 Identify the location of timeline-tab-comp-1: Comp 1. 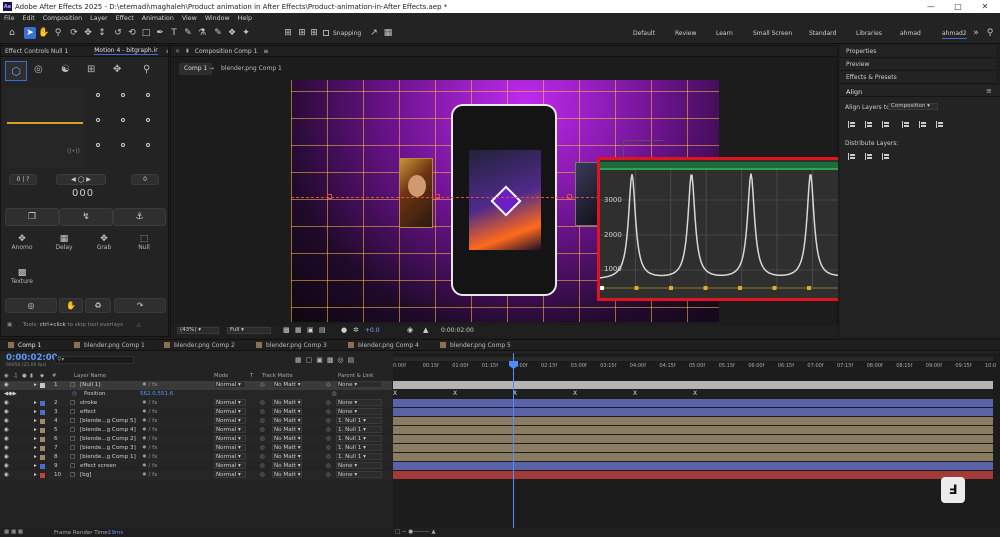
(24, 345).